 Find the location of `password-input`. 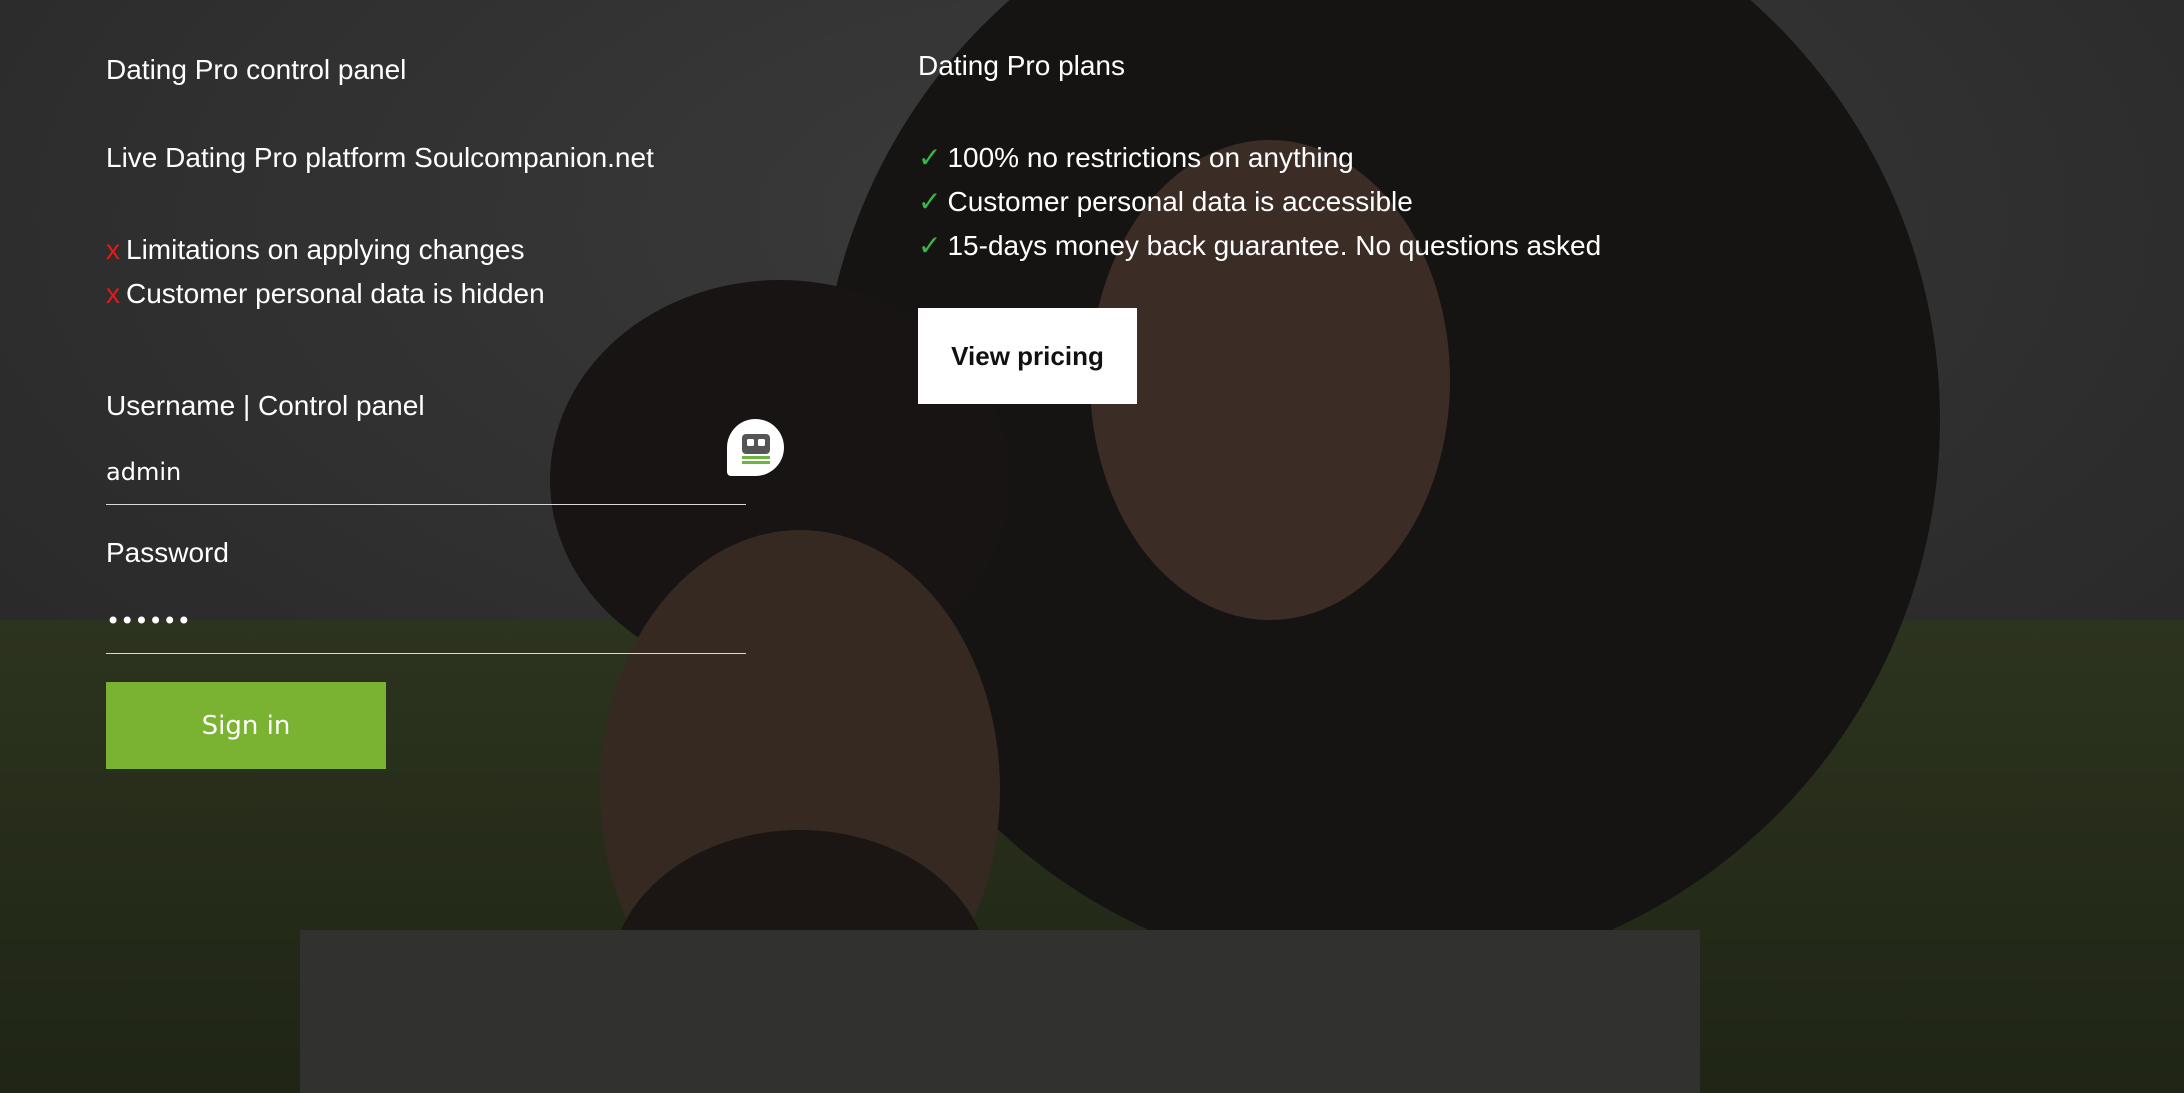

password-input is located at coordinates (426, 630).